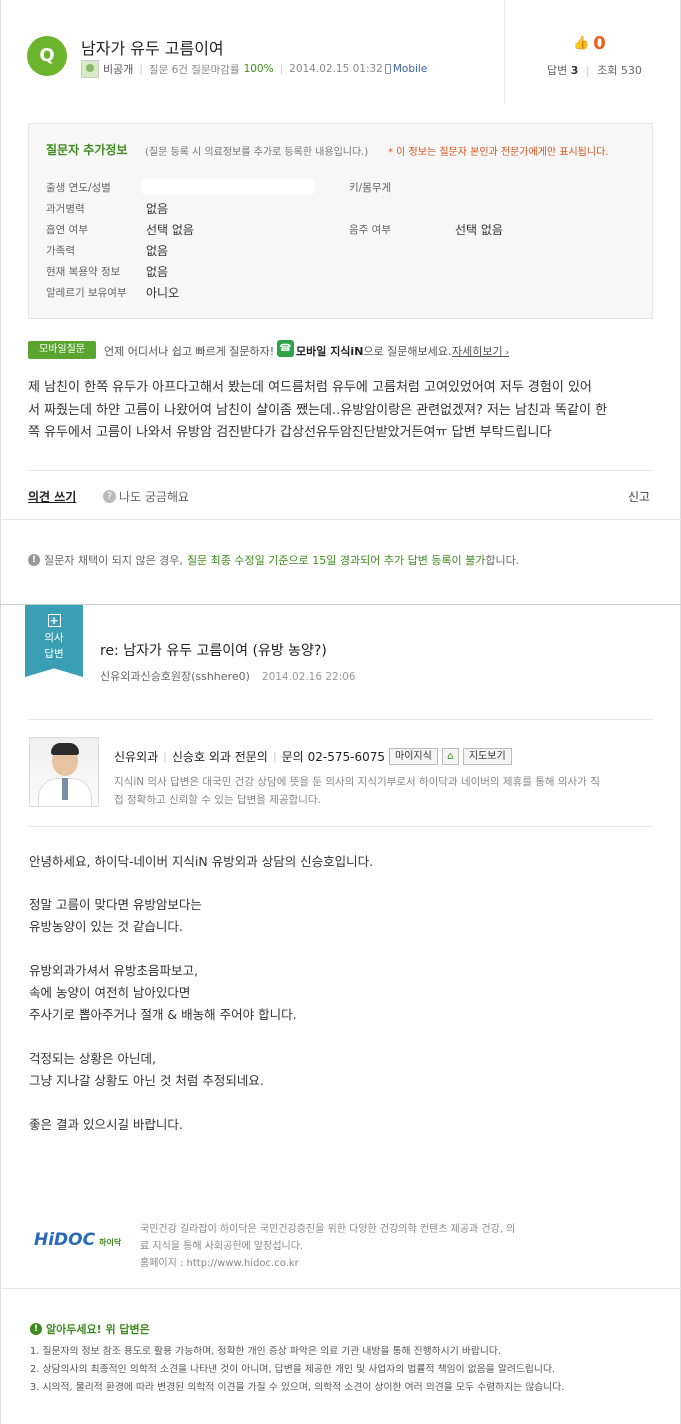  Describe the element at coordinates (154, 497) in the screenshot. I see `curious-label: 나도 궁금해요` at that location.